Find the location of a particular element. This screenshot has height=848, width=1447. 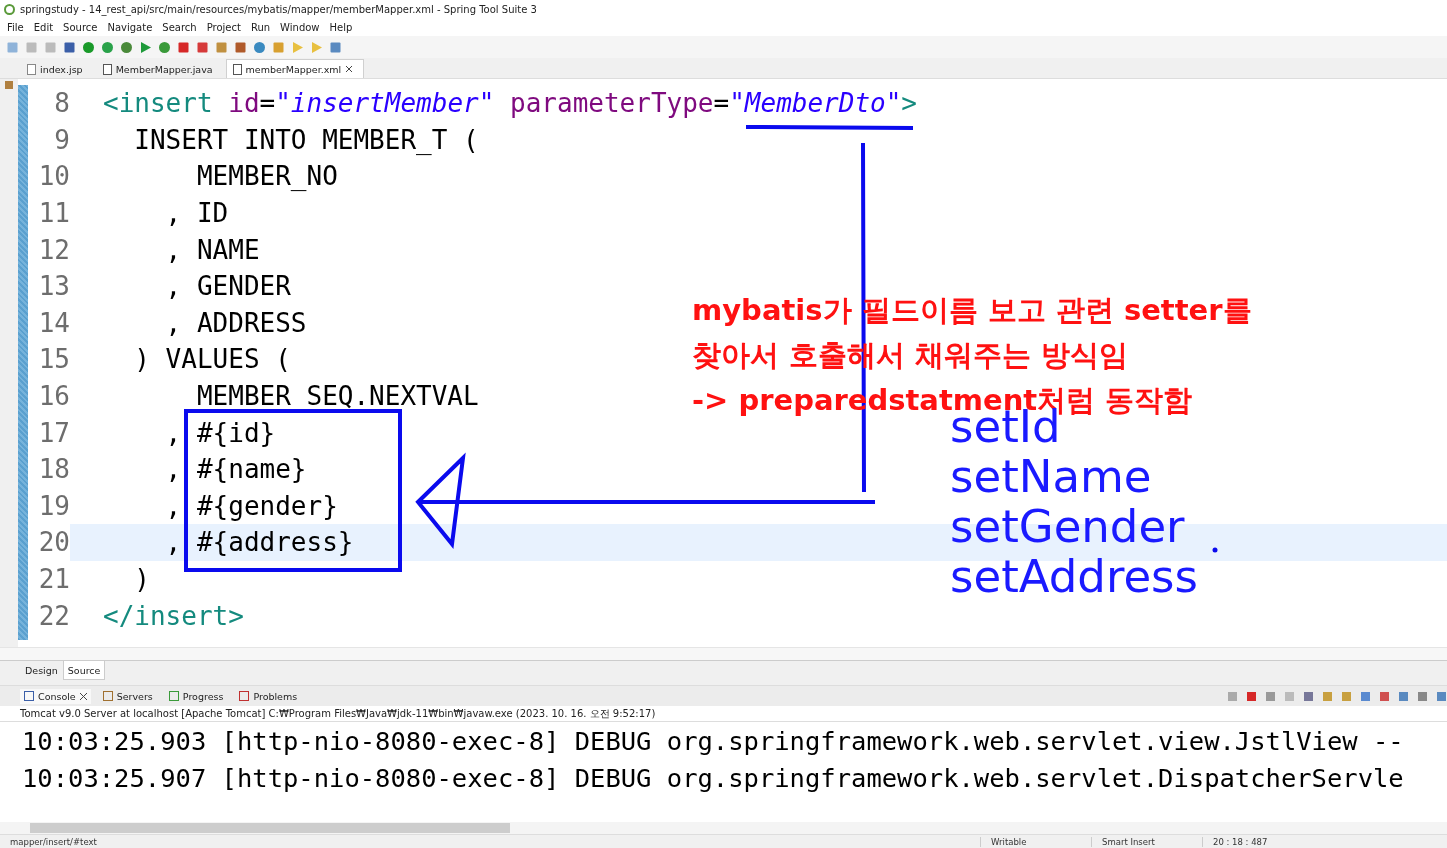

menu-item: Run is located at coordinates (260, 27).